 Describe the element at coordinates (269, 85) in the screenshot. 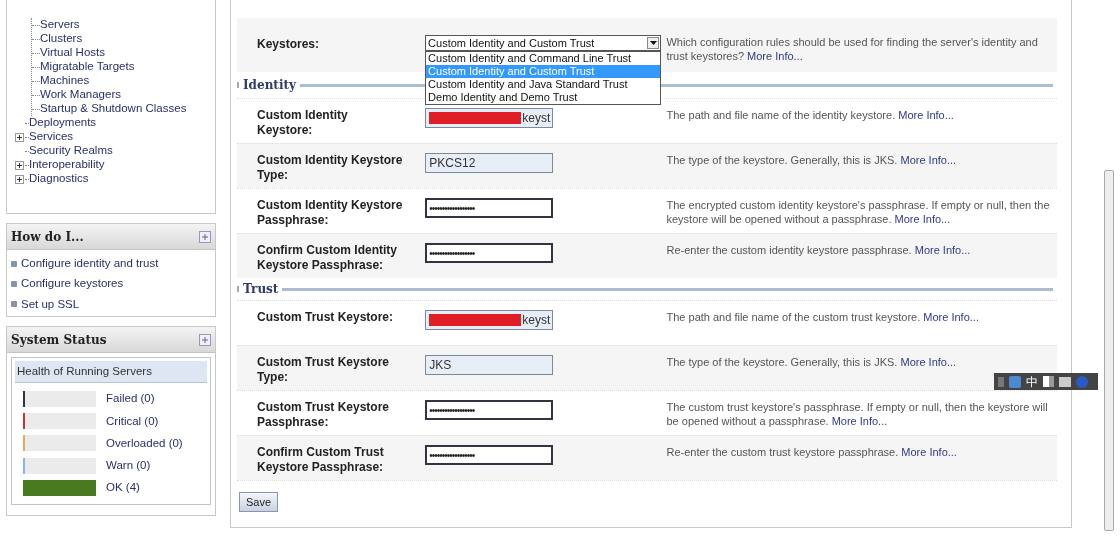

I see `section-title: Identity` at that location.